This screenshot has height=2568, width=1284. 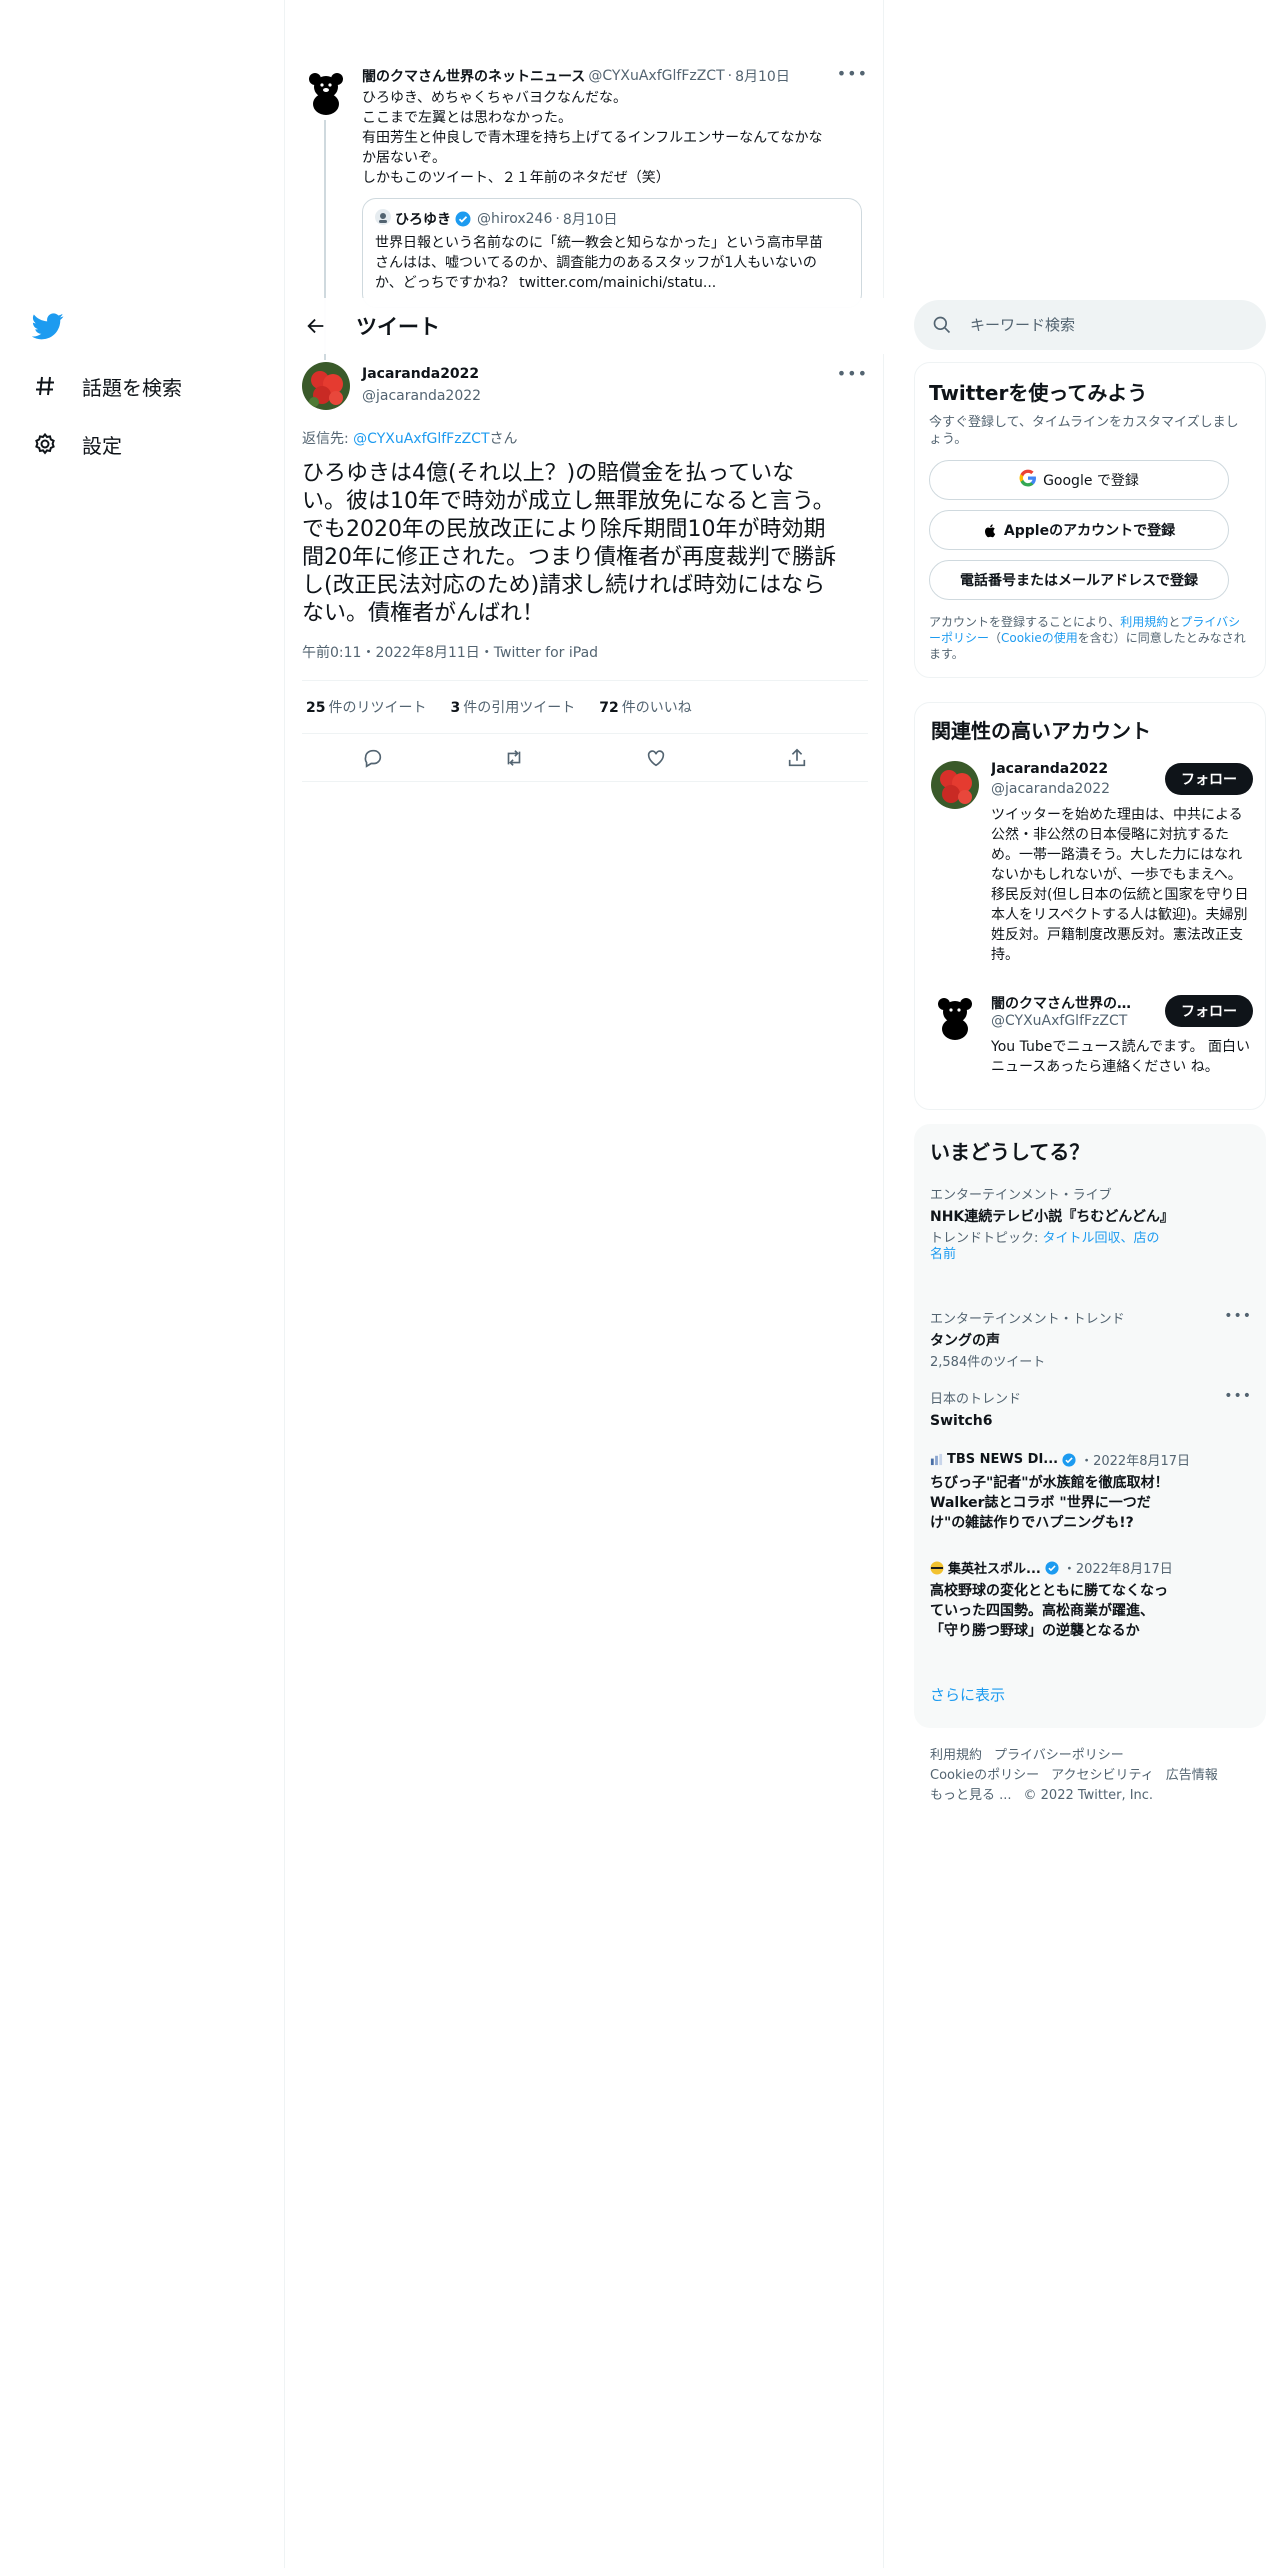 What do you see at coordinates (1091, 1409) in the screenshot?
I see `trend-item: 日本のトレンド Switch6 •••` at bounding box center [1091, 1409].